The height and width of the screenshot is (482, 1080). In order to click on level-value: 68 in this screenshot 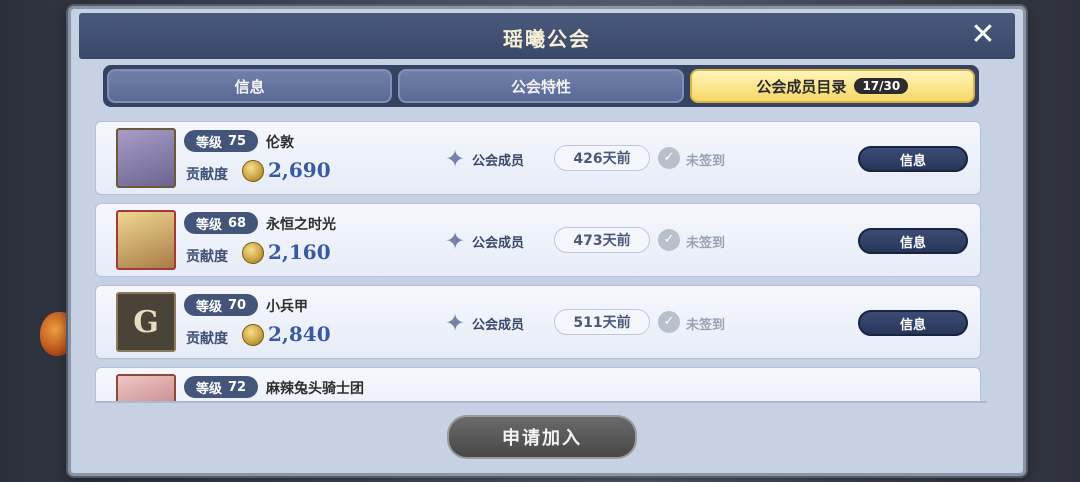, I will do `click(237, 223)`.